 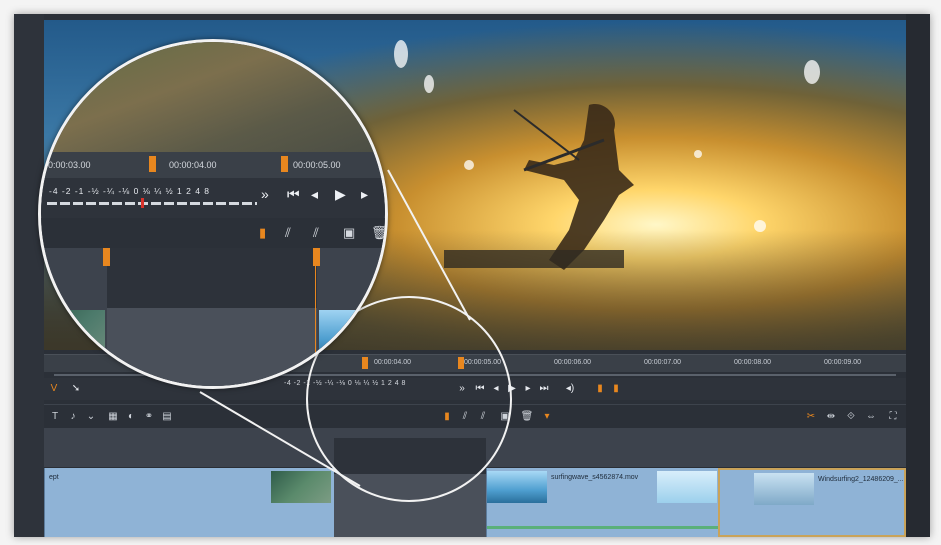 What do you see at coordinates (547, 417) in the screenshot?
I see `marker-icon: ▾` at bounding box center [547, 417].